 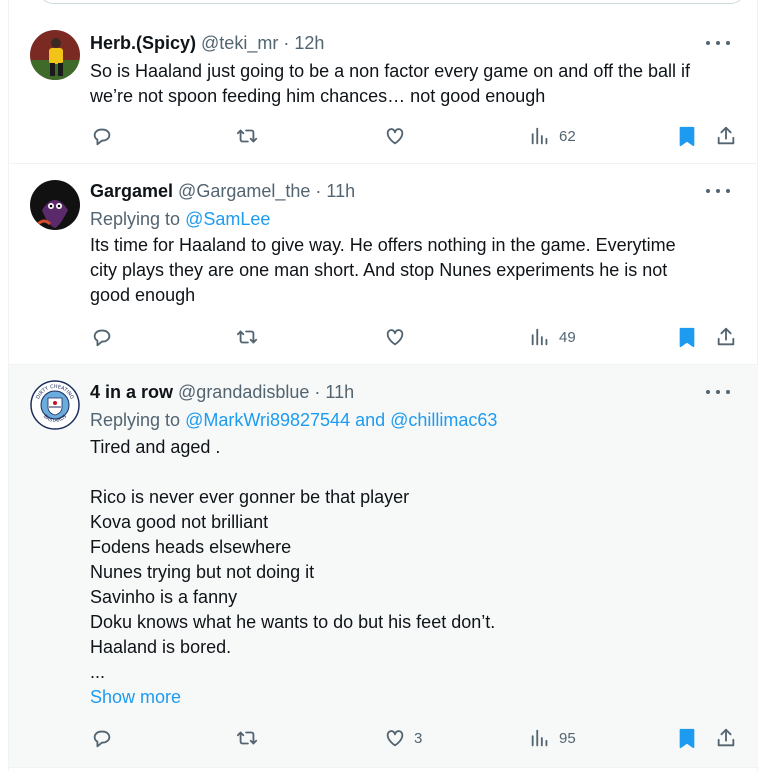 I want to click on view-count: 49, so click(x=567, y=337).